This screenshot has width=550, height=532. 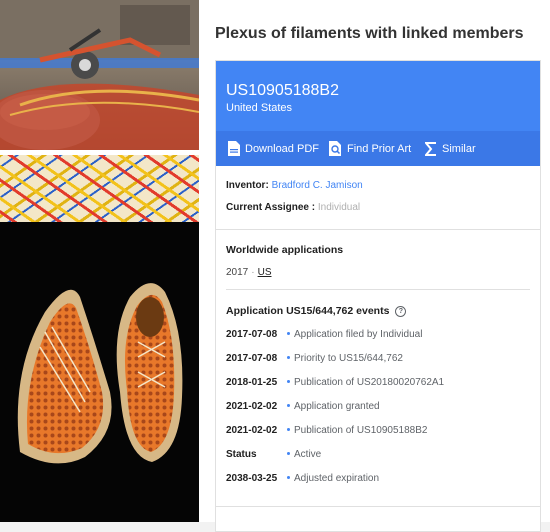 What do you see at coordinates (237, 272) in the screenshot?
I see `worldwide-year: 2017` at bounding box center [237, 272].